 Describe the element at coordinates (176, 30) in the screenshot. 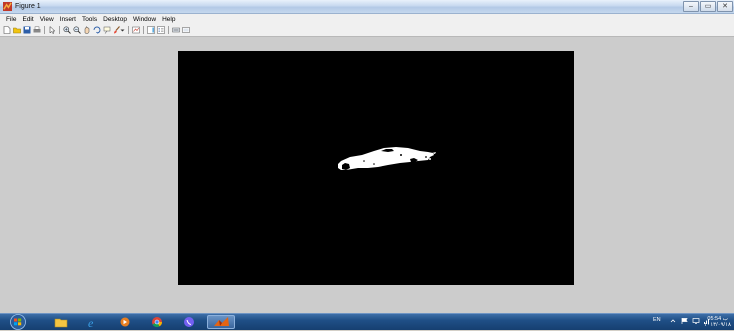

I see `hide-plot-tools-icon` at that location.